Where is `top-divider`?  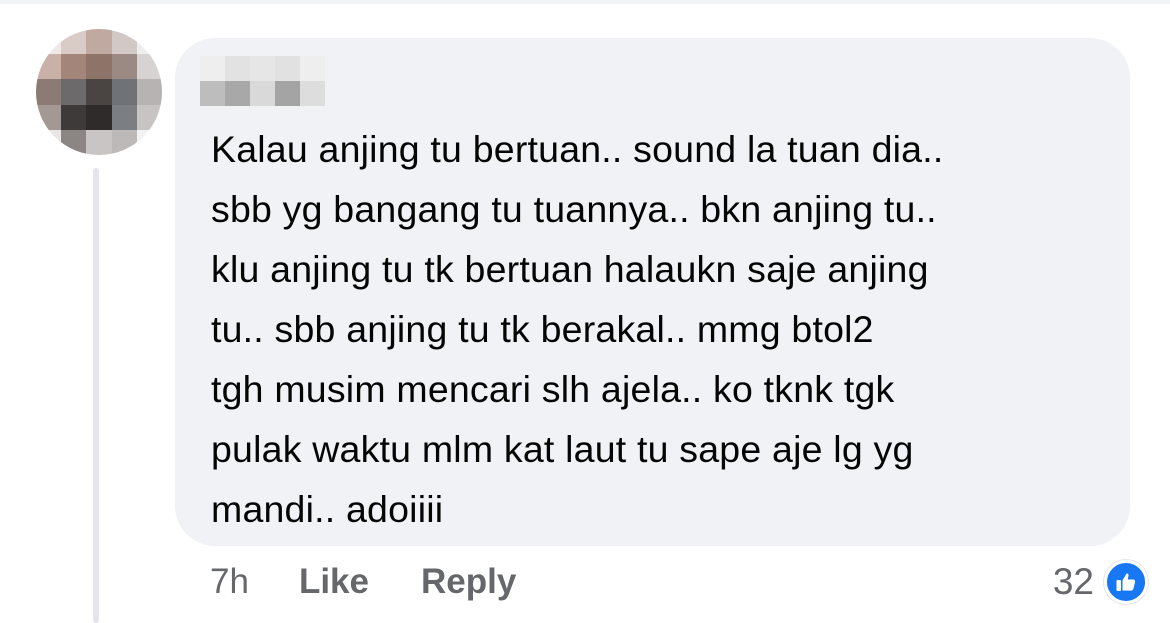 top-divider is located at coordinates (585, 2).